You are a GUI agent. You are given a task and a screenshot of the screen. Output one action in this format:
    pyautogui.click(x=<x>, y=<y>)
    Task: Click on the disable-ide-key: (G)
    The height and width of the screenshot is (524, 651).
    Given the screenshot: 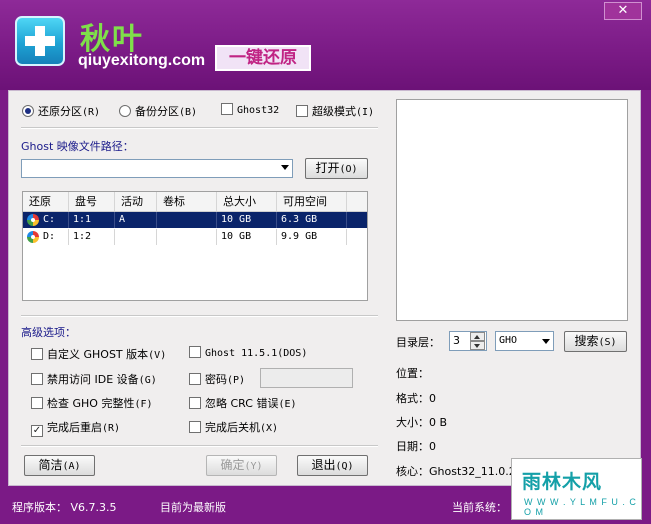 What is the action you would take?
    pyautogui.click(x=147, y=380)
    